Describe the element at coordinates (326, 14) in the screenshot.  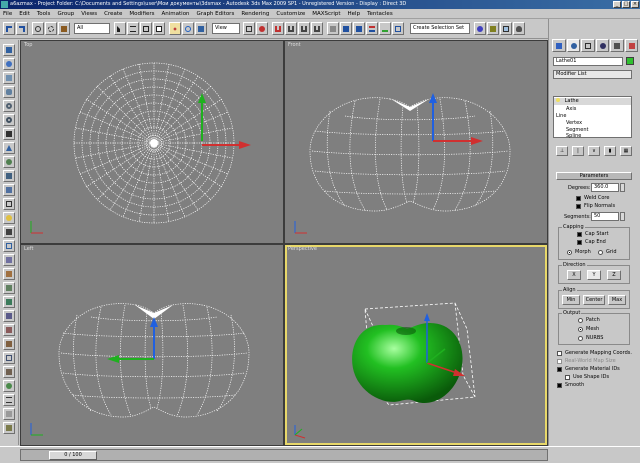
I see `menu-maxscript: MAXScript` at that location.